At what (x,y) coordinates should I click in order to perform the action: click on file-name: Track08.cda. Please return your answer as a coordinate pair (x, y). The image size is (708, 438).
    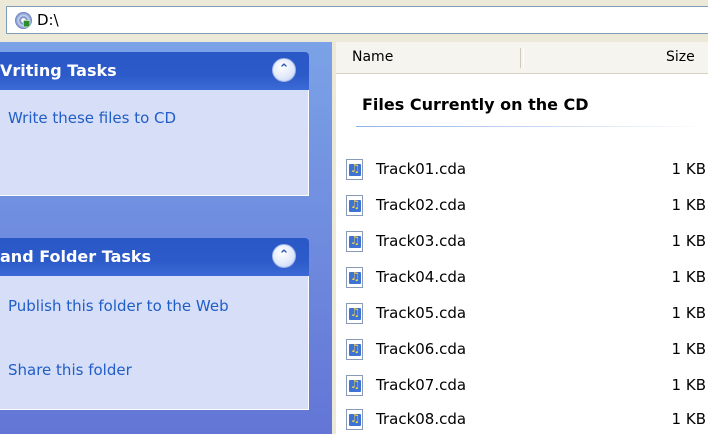
    Looking at the image, I should click on (421, 419).